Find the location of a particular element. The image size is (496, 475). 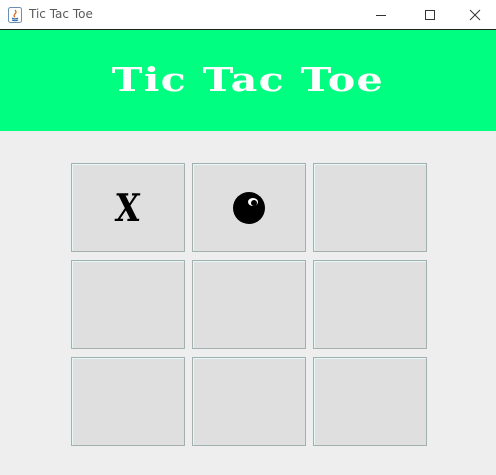

close-icon is located at coordinates (475, 14).